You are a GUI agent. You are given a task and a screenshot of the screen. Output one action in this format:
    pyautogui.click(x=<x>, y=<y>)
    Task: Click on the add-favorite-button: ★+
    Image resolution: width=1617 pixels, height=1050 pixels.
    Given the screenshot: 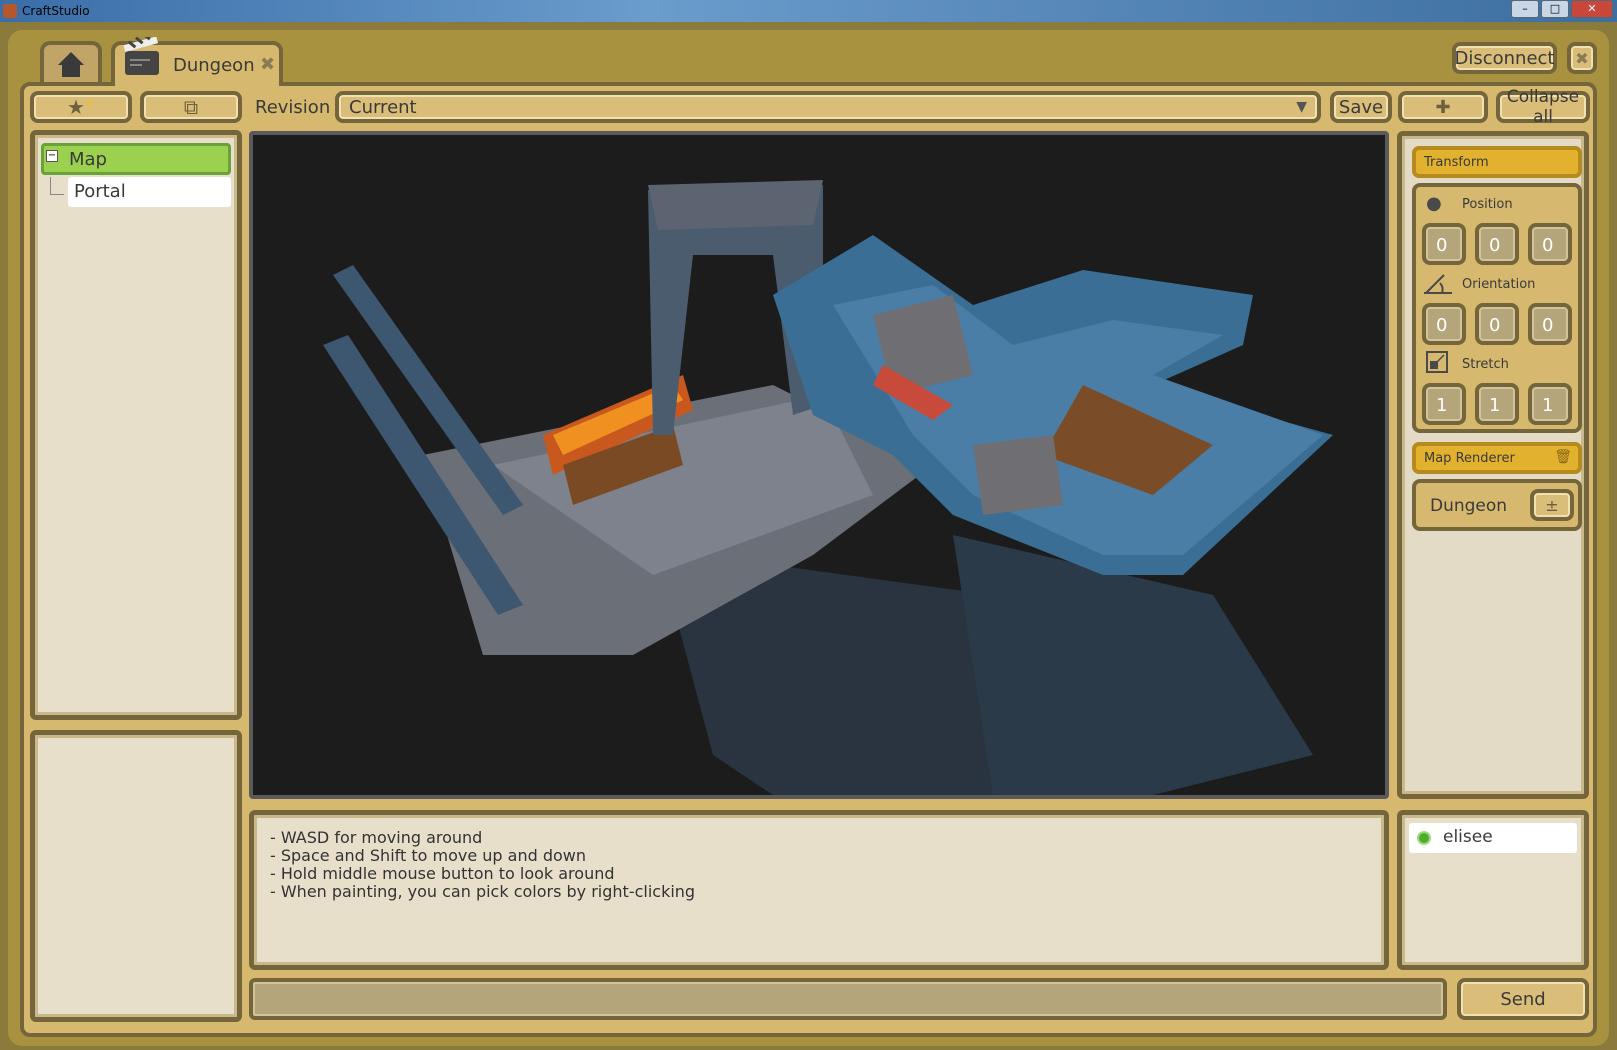 What is the action you would take?
    pyautogui.click(x=81, y=107)
    